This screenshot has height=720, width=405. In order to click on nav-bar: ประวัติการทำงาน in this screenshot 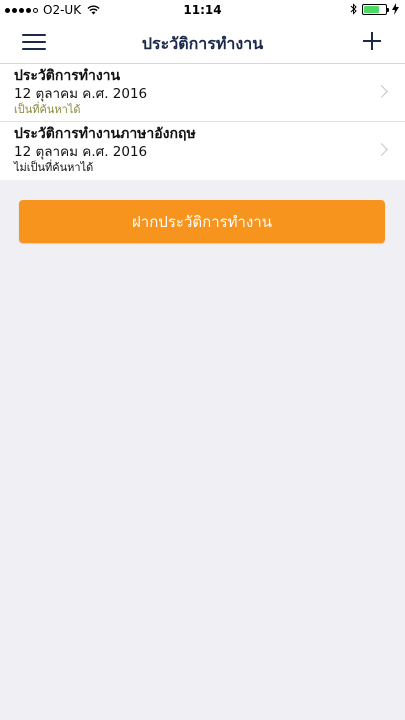, I will do `click(202, 42)`.